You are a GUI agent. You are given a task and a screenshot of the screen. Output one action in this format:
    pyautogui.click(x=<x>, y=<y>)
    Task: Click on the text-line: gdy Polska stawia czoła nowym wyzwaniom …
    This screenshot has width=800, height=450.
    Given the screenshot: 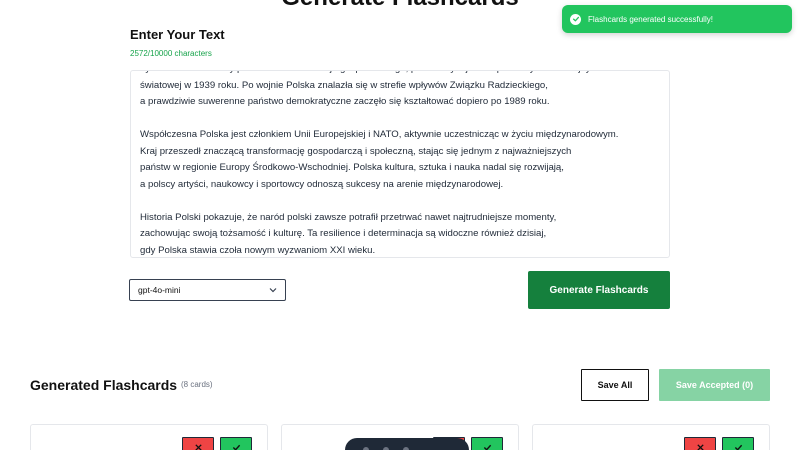 What is the action you would take?
    pyautogui.click(x=258, y=250)
    